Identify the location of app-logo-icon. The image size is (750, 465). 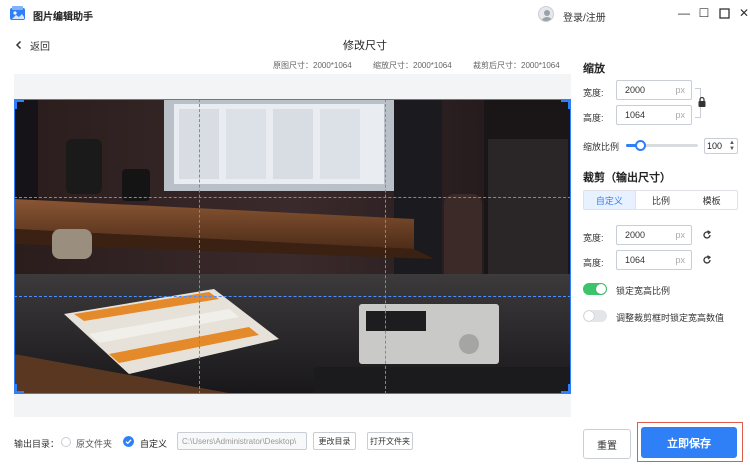
(17, 13).